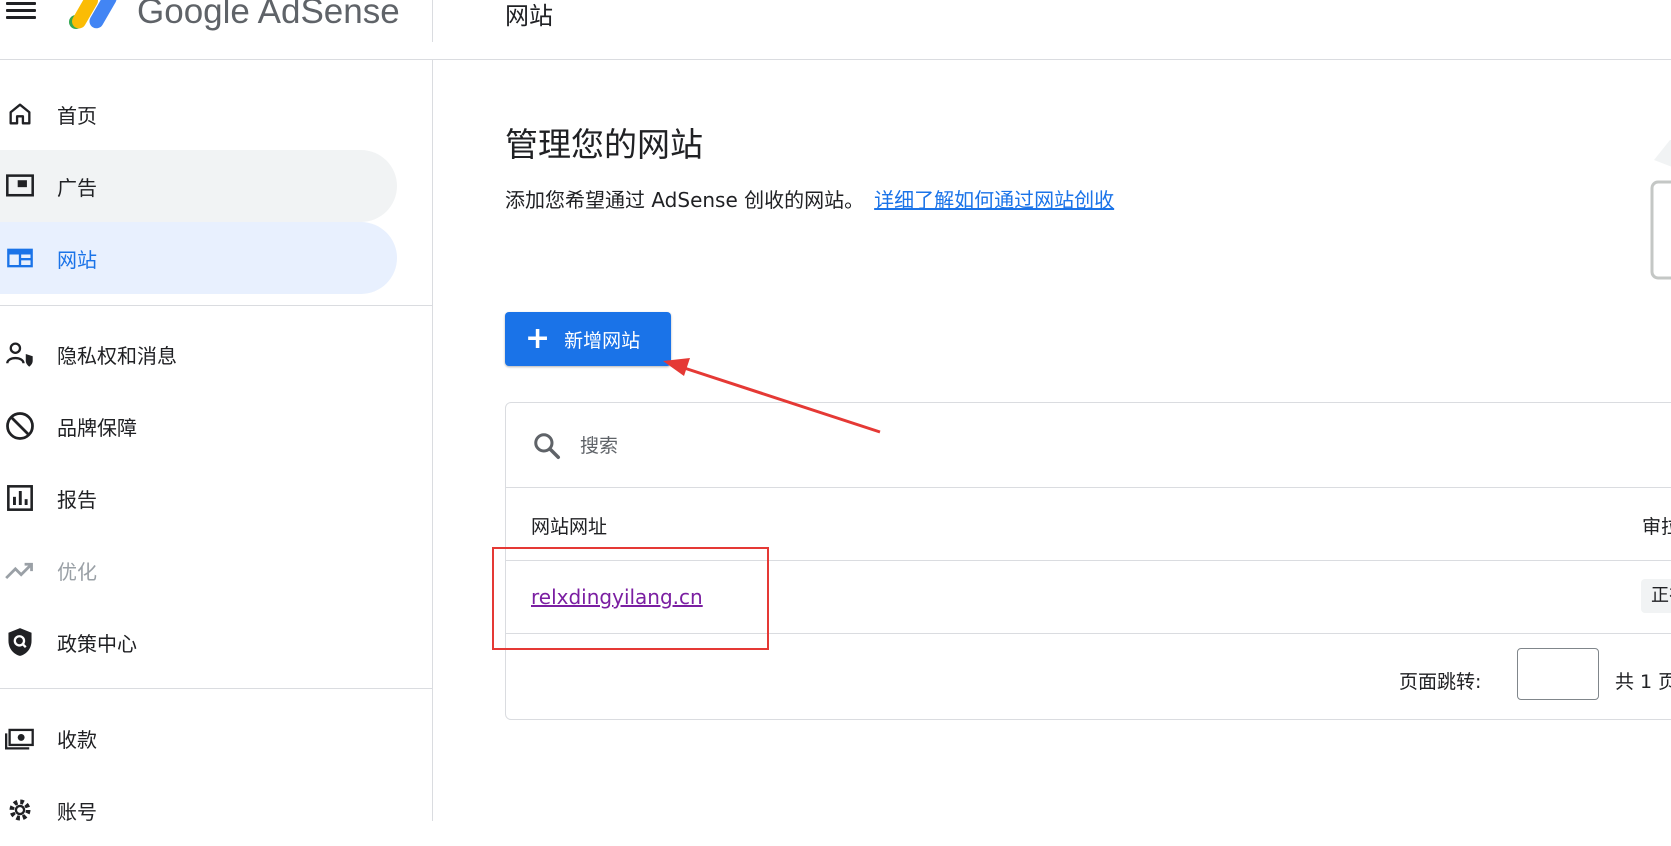 Image resolution: width=1671 pixels, height=846 pixels. Describe the element at coordinates (547, 446) in the screenshot. I see `search-icon` at that location.